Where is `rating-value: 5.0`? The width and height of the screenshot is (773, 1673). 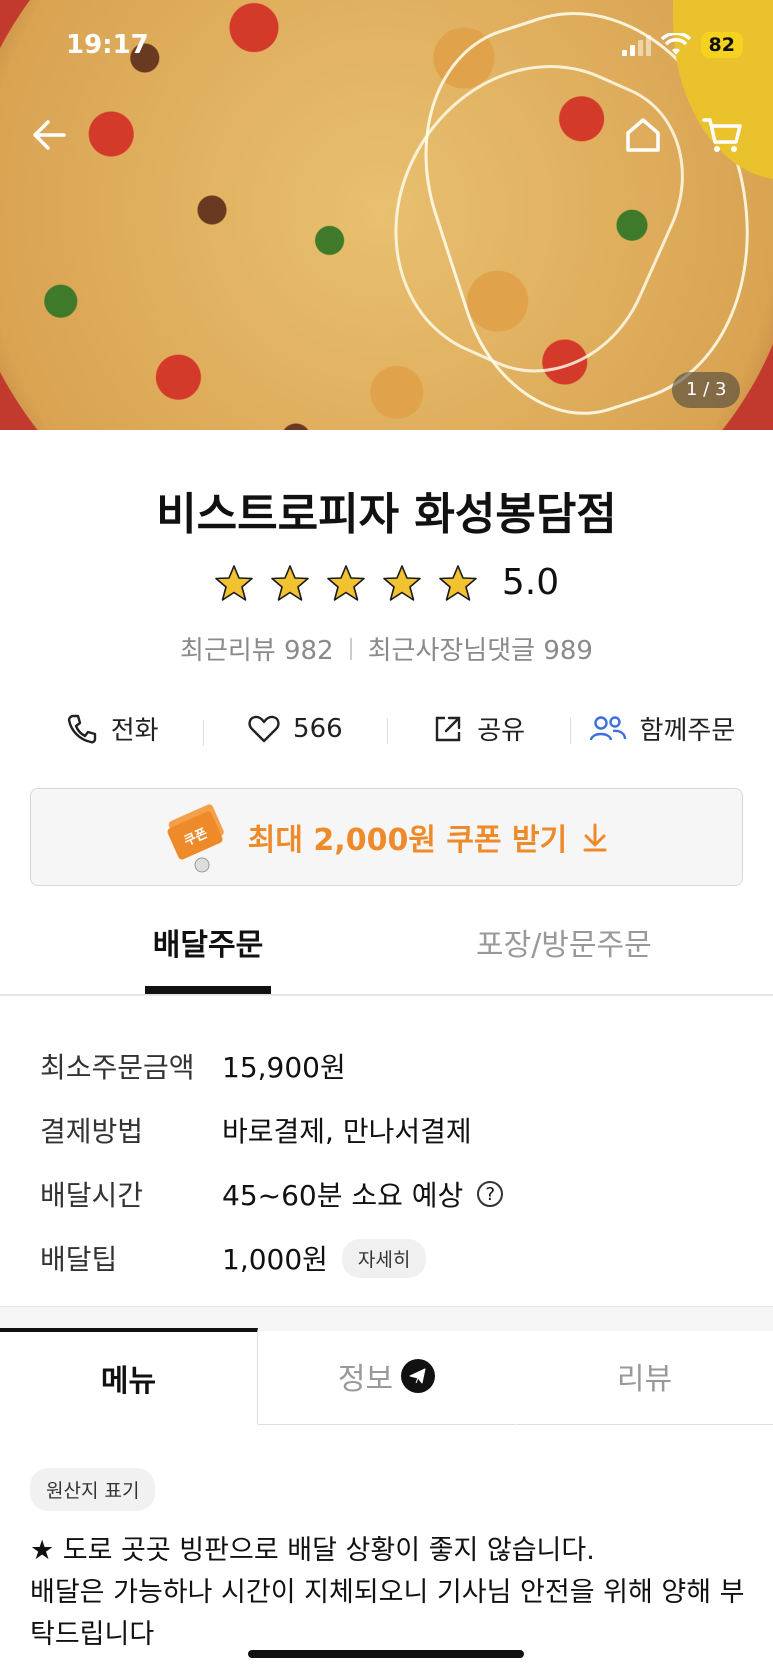
rating-value: 5.0 is located at coordinates (530, 582).